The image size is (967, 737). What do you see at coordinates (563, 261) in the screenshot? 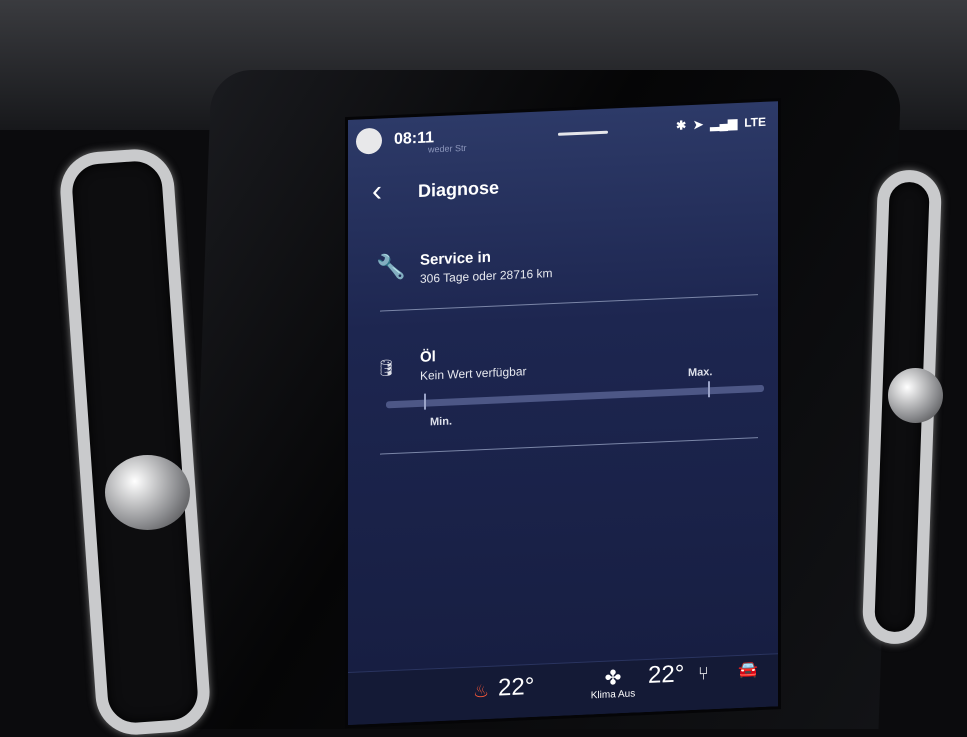
I see `service-row: 🔧 Service in 306 Tage oder 28716 km` at bounding box center [563, 261].